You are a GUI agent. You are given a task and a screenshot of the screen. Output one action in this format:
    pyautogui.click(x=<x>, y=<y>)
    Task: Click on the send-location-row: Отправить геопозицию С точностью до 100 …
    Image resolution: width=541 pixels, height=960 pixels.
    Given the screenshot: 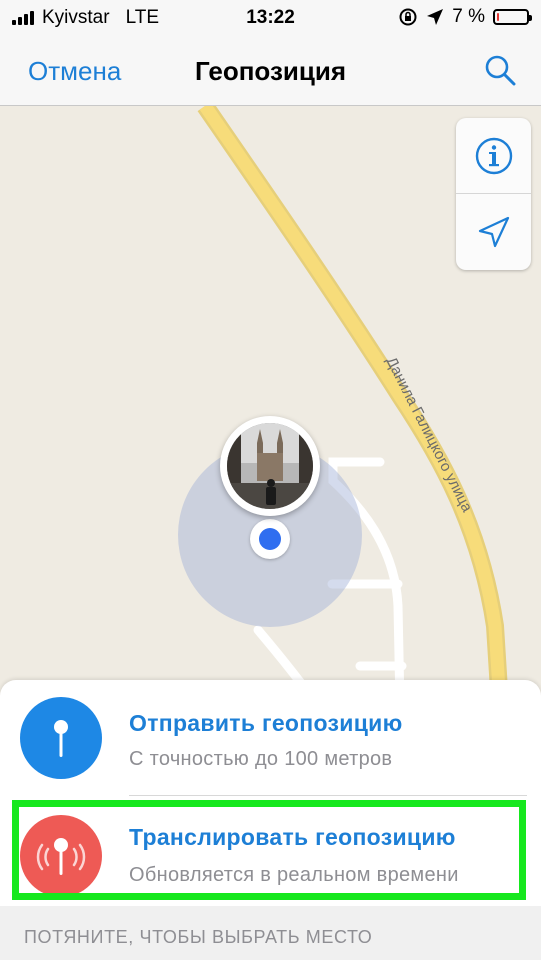 What is the action you would take?
    pyautogui.click(x=270, y=737)
    